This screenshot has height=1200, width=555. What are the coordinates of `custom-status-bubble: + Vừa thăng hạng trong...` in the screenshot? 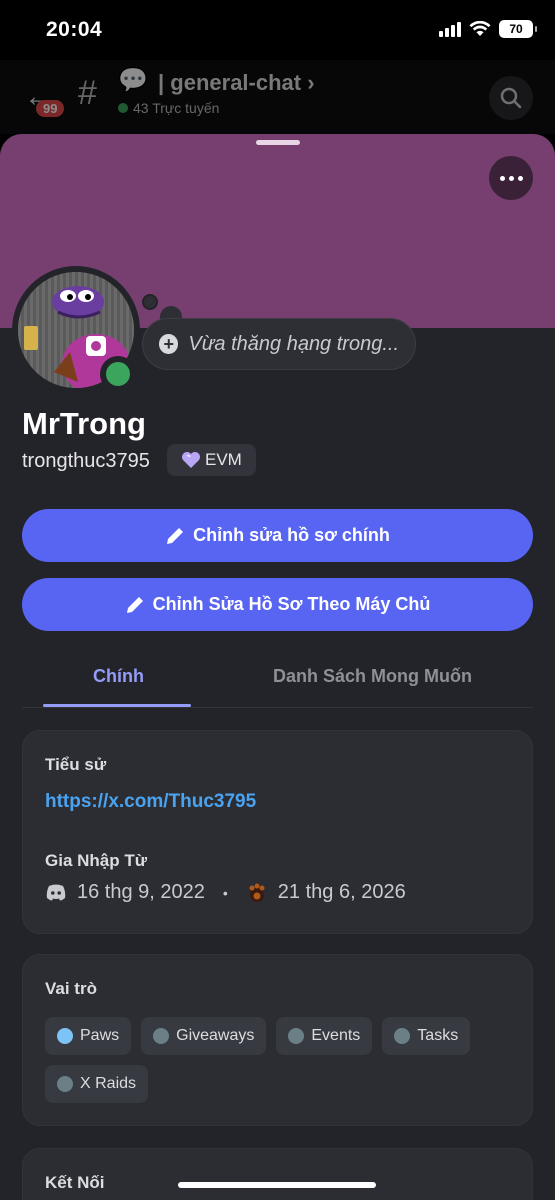 It's located at (279, 344).